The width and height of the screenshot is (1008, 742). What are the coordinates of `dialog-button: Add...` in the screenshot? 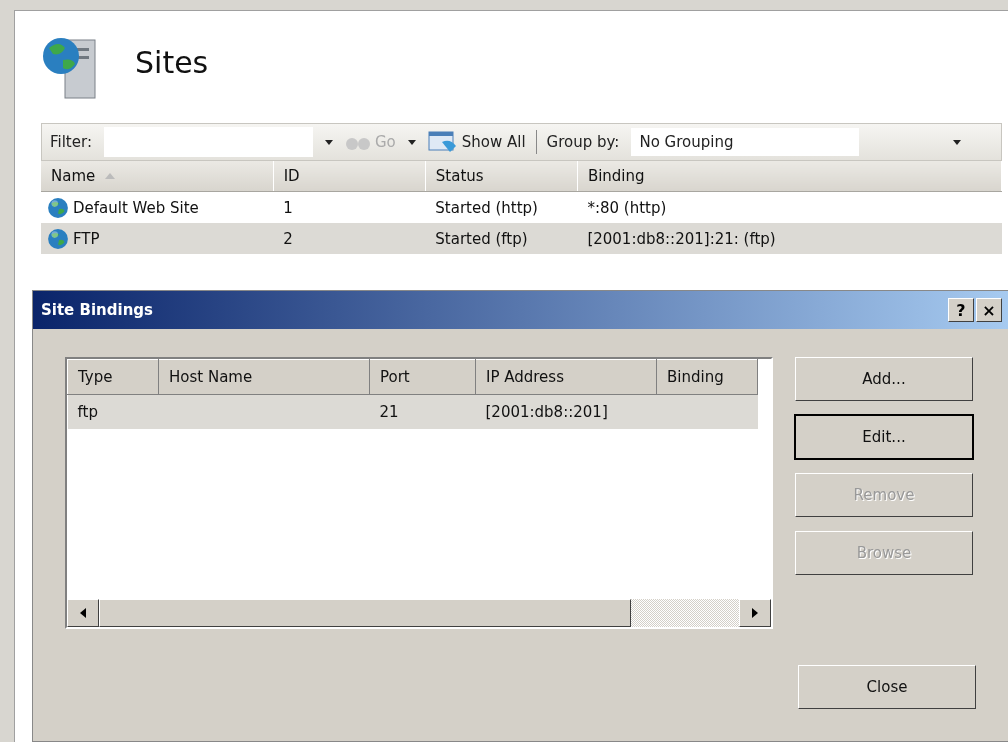 It's located at (884, 379).